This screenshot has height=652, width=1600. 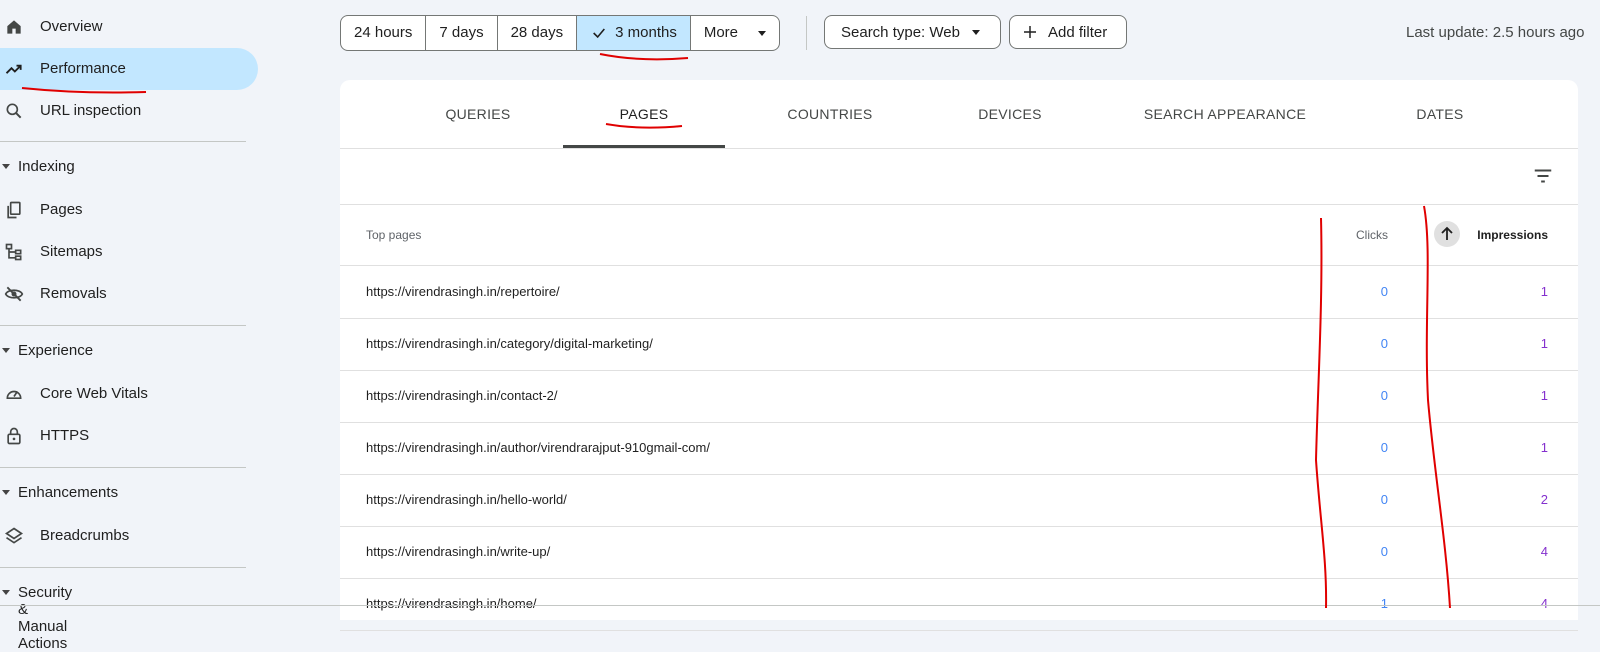 I want to click on nav-url-inspection: URL inspection, so click(x=129, y=111).